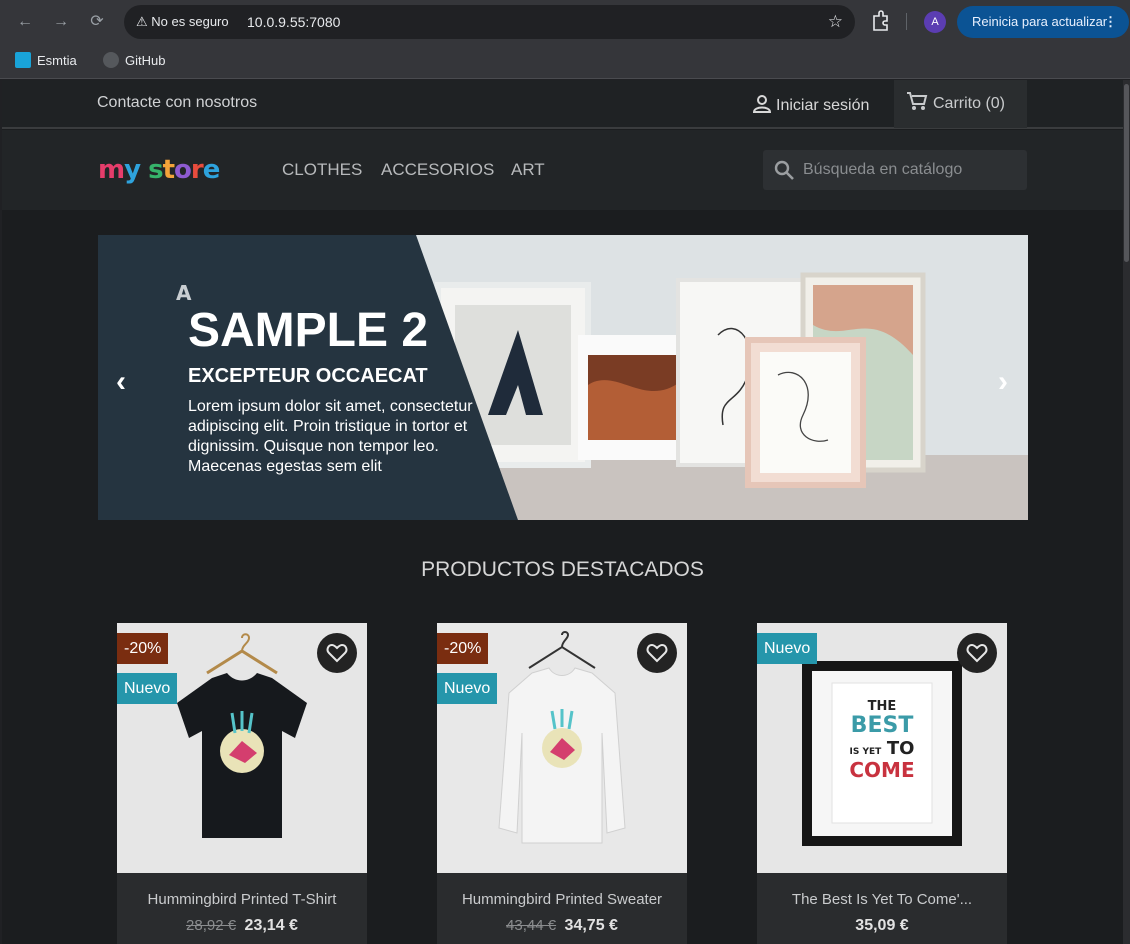 This screenshot has height=944, width=1130. I want to click on slide-subtitle: EXCEPTEUR OCCAECAT, so click(308, 376).